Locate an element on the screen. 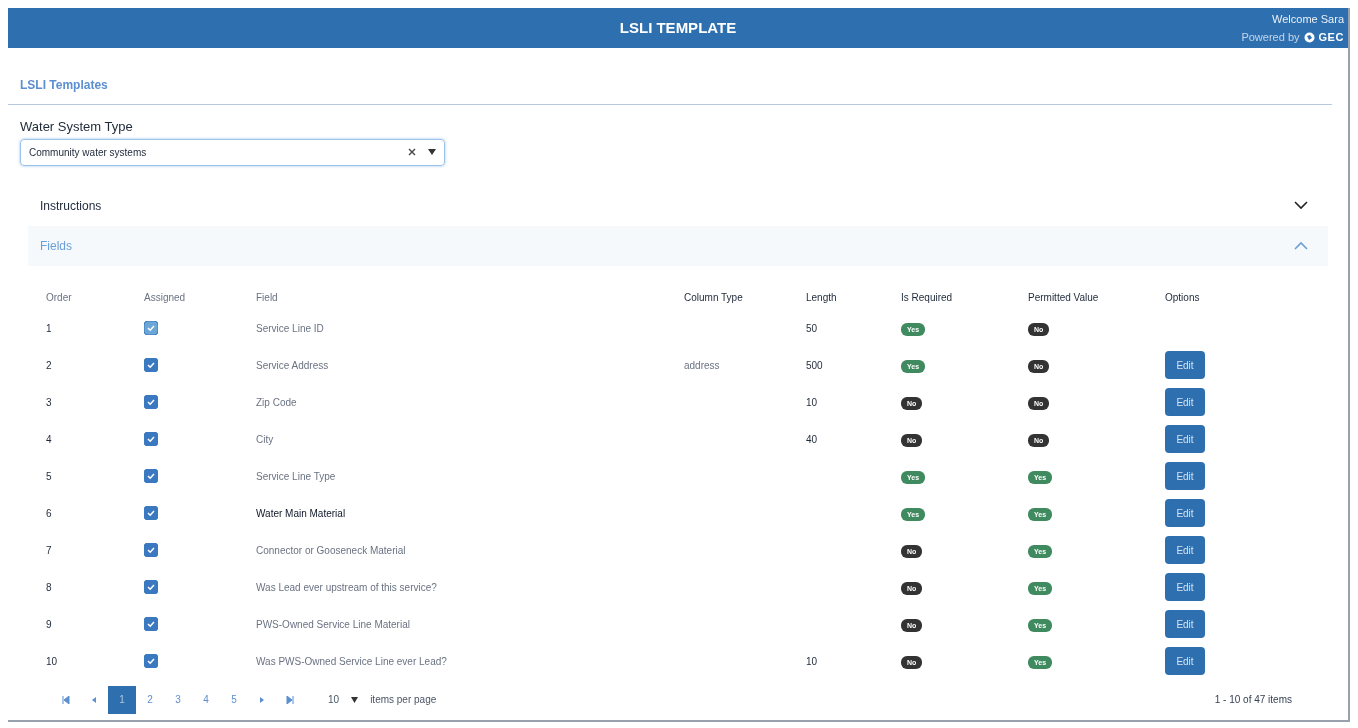 The image size is (1358, 728). chevron-up-icon is located at coordinates (1301, 245).